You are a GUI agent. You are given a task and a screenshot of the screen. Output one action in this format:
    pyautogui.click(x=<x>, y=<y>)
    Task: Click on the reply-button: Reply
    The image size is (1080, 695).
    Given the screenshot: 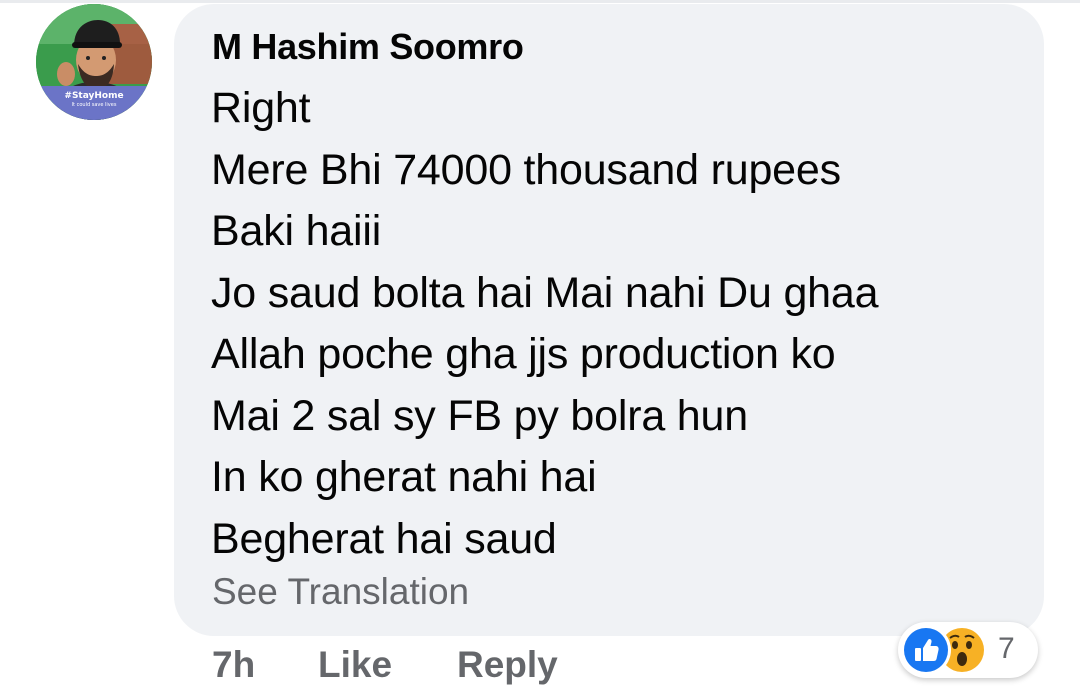 What is the action you would take?
    pyautogui.click(x=507, y=665)
    